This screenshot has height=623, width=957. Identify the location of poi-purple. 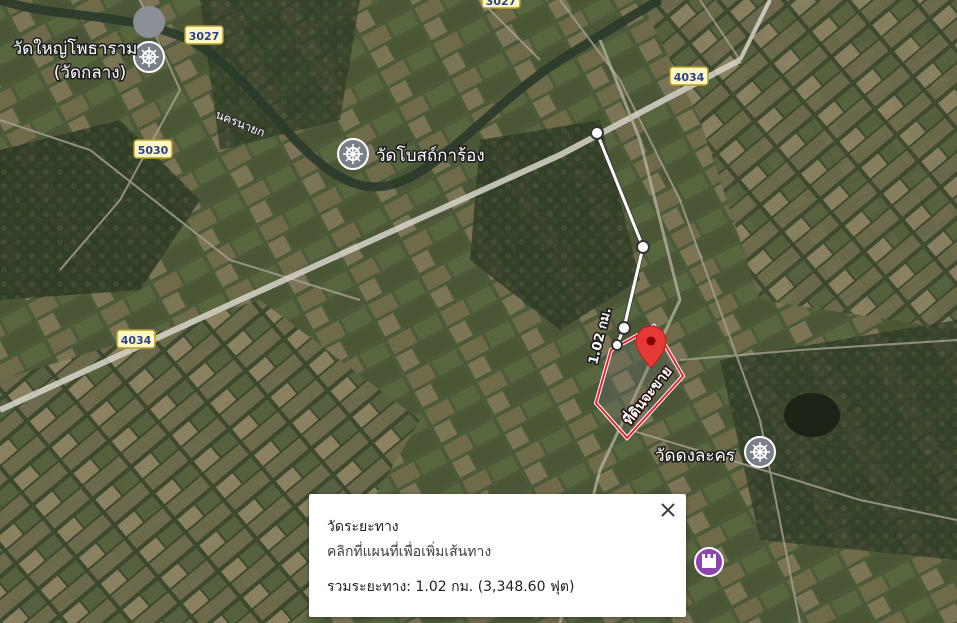
(709, 562).